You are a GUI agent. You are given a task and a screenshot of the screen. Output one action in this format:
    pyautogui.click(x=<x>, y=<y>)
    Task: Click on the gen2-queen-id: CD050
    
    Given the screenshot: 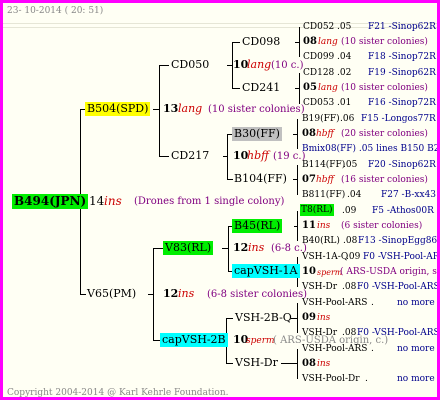 What is the action you would take?
    pyautogui.click(x=190, y=65)
    